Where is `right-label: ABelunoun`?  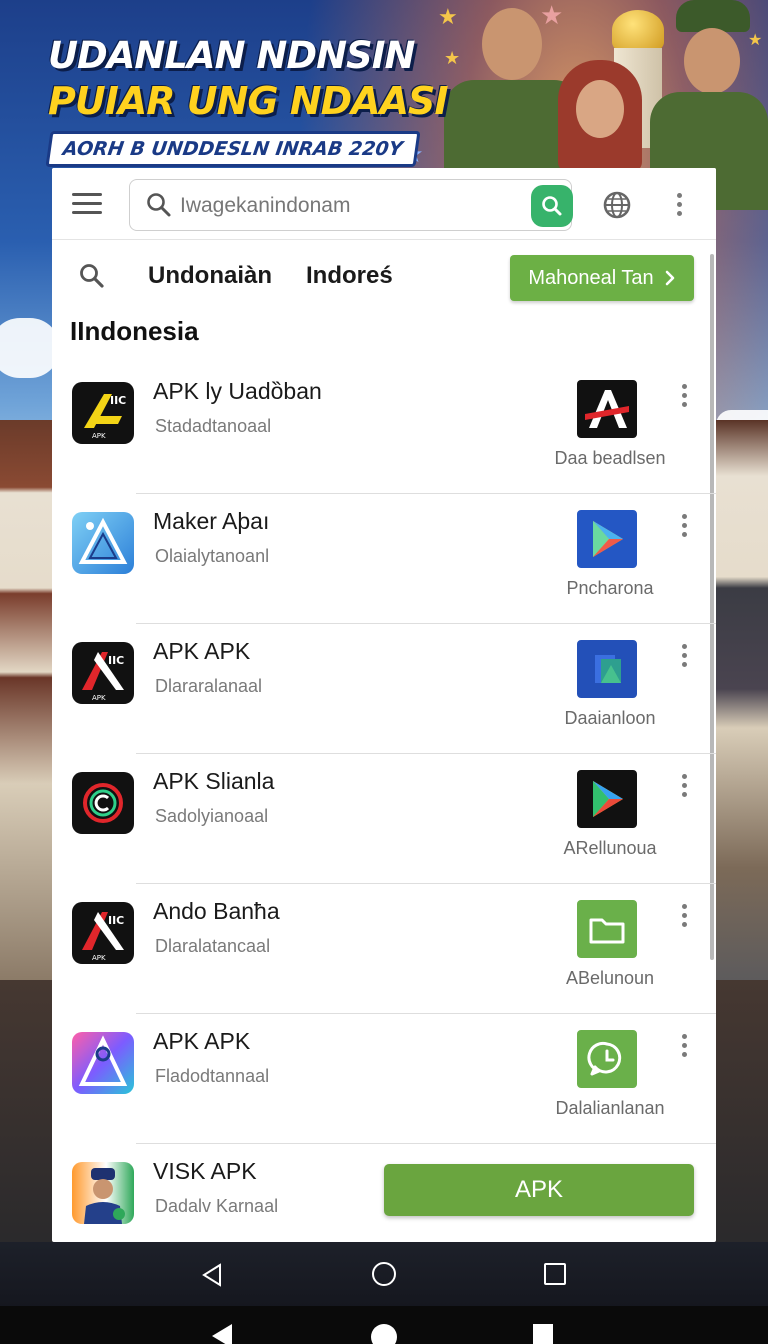
right-label: ABelunoun is located at coordinates (610, 978).